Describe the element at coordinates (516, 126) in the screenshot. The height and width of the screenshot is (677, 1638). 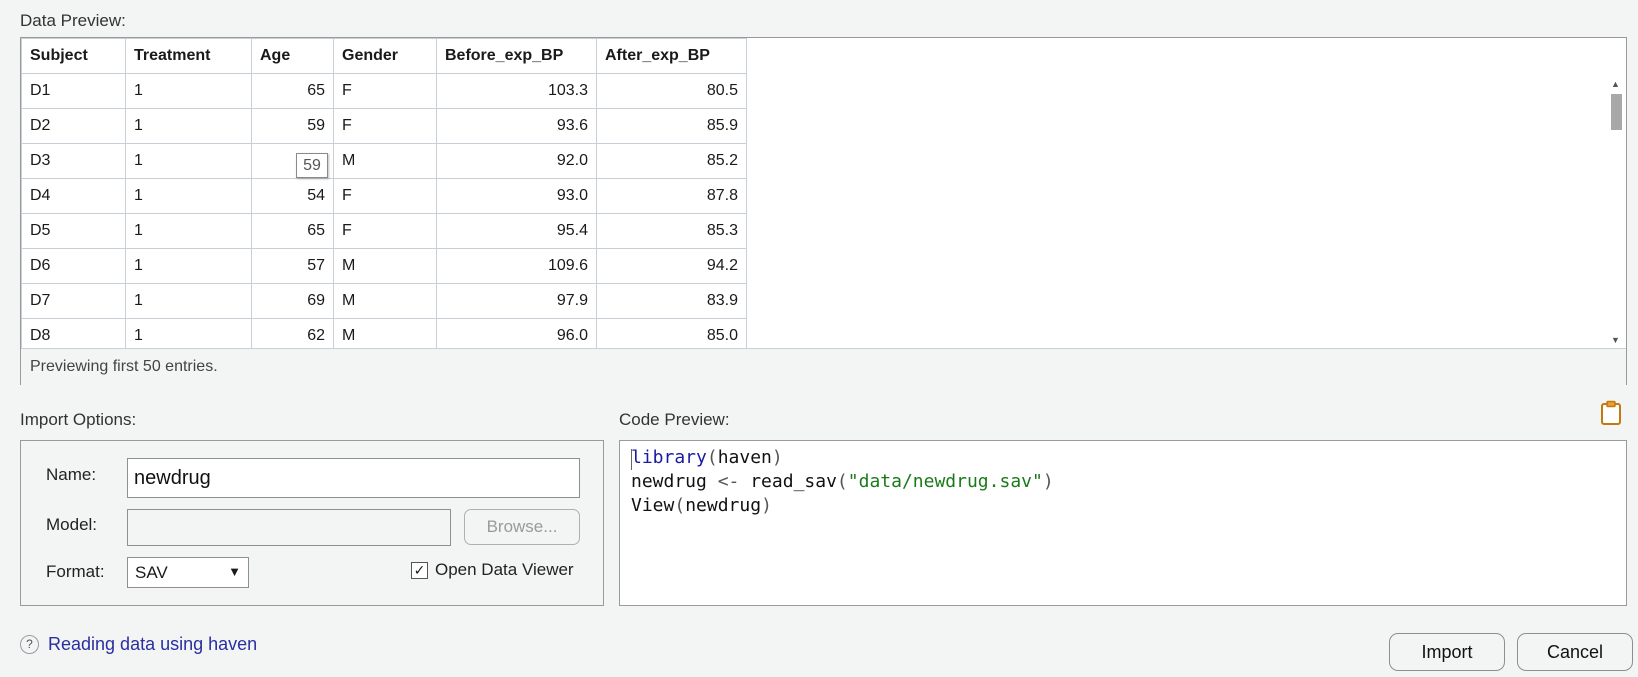
I see `table-cell: 93.6` at that location.